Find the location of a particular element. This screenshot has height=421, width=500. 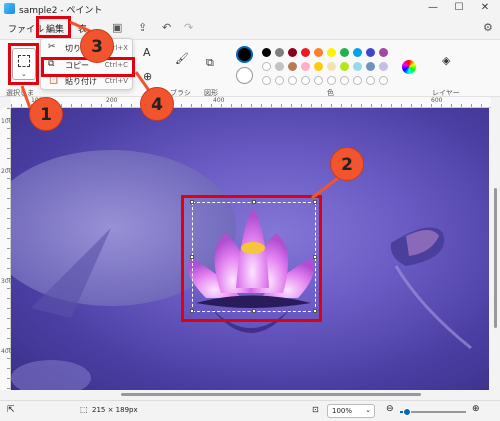

callout-3: 3 is located at coordinates (97, 46).